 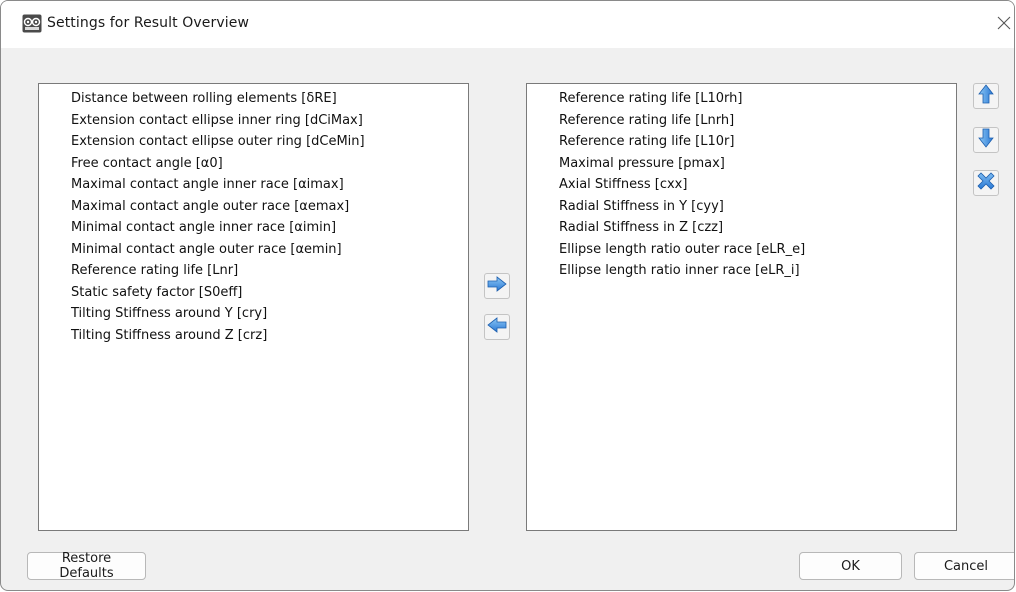 I want to click on arrow-left-icon, so click(x=497, y=327).